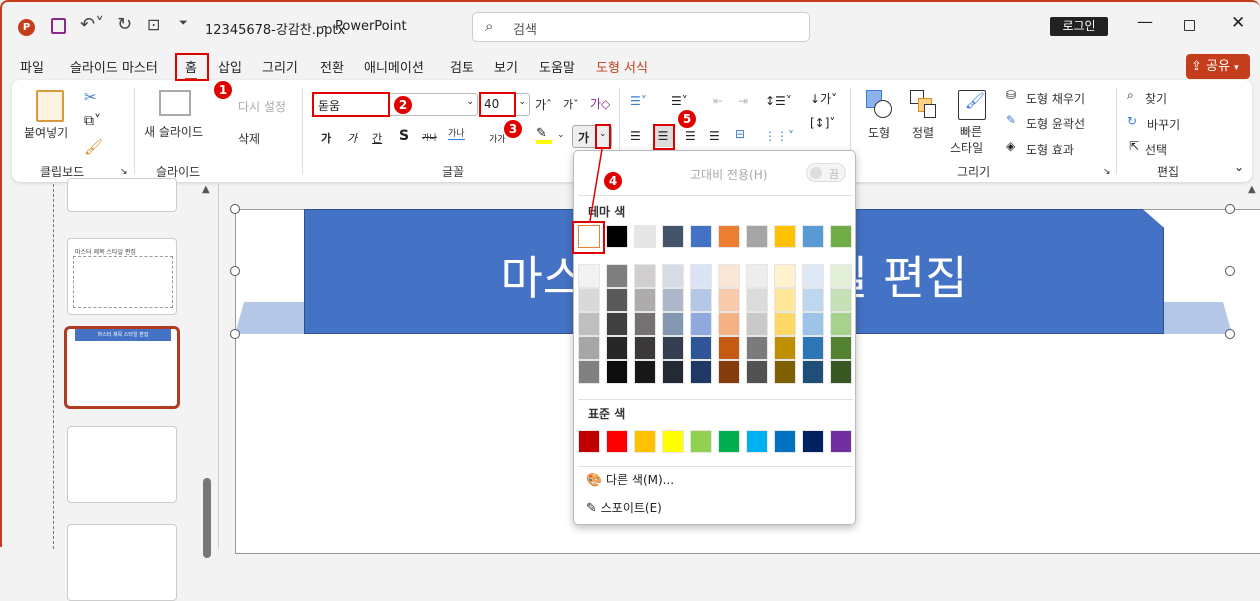 The height and width of the screenshot is (601, 1260). I want to click on annotation-marker-2: 2, so click(403, 105).